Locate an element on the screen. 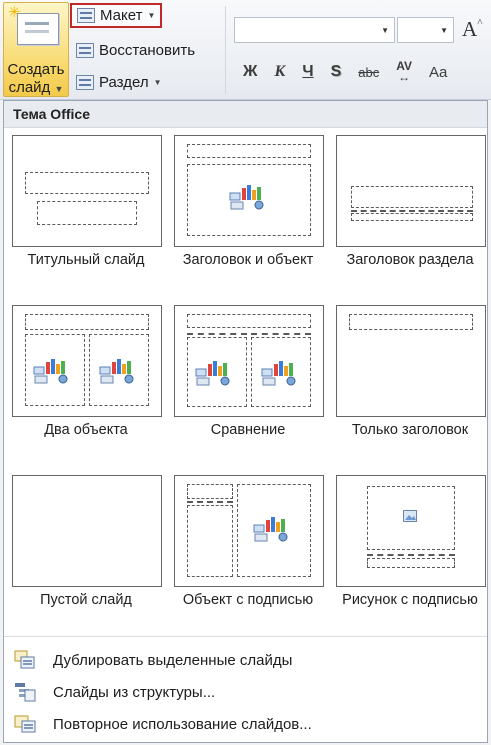  layout-title-only: Только заголовок is located at coordinates (411, 380).